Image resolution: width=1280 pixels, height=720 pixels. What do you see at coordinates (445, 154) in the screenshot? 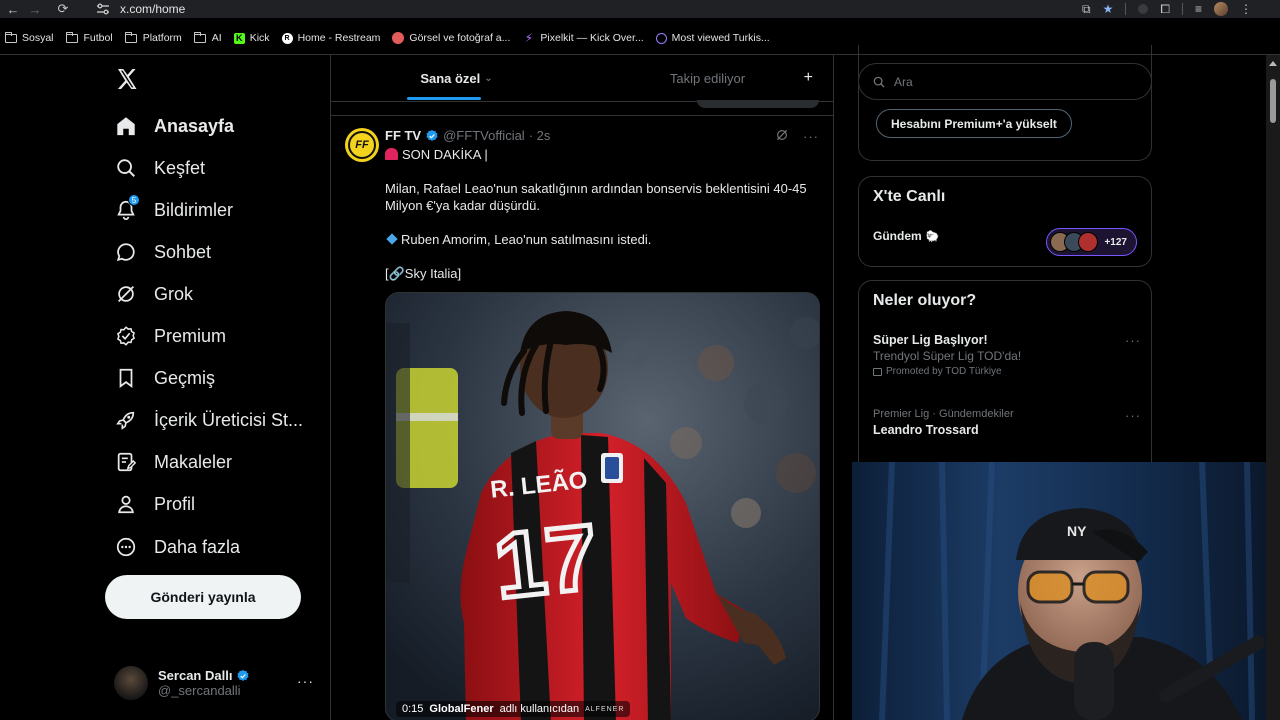
I see `tweet-headline: SON DAKİKA |` at bounding box center [445, 154].